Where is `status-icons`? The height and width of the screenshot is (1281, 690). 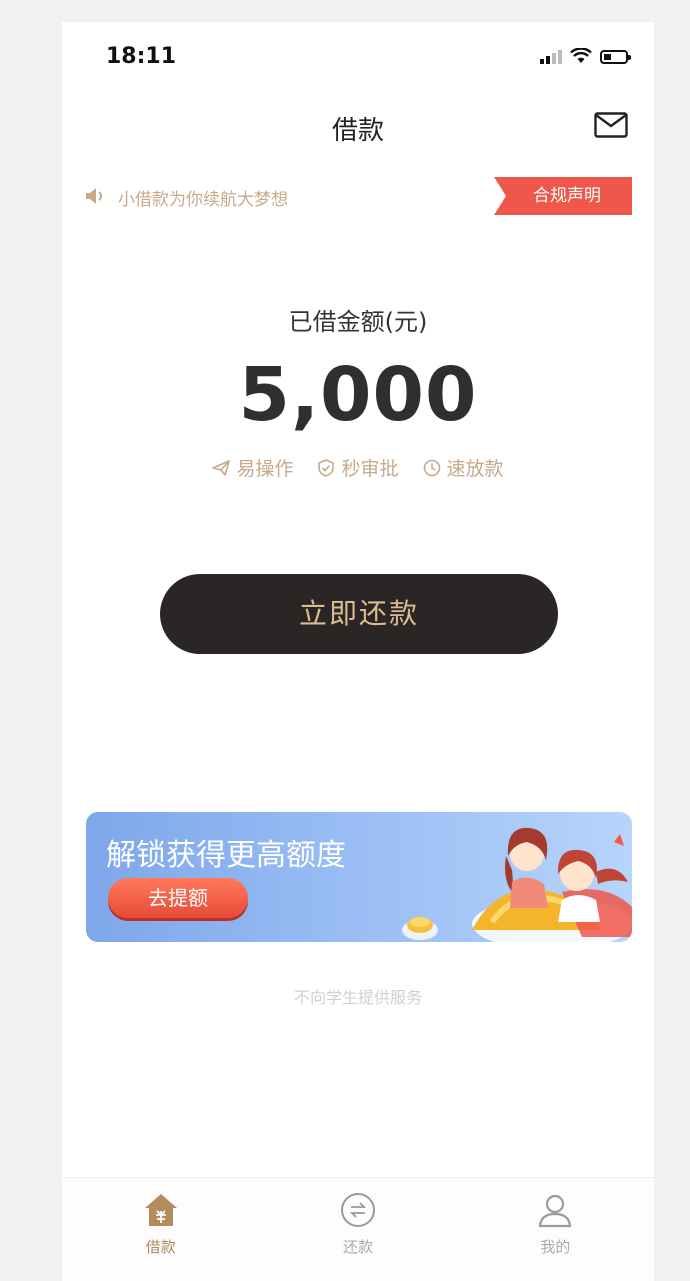 status-icons is located at coordinates (585, 56).